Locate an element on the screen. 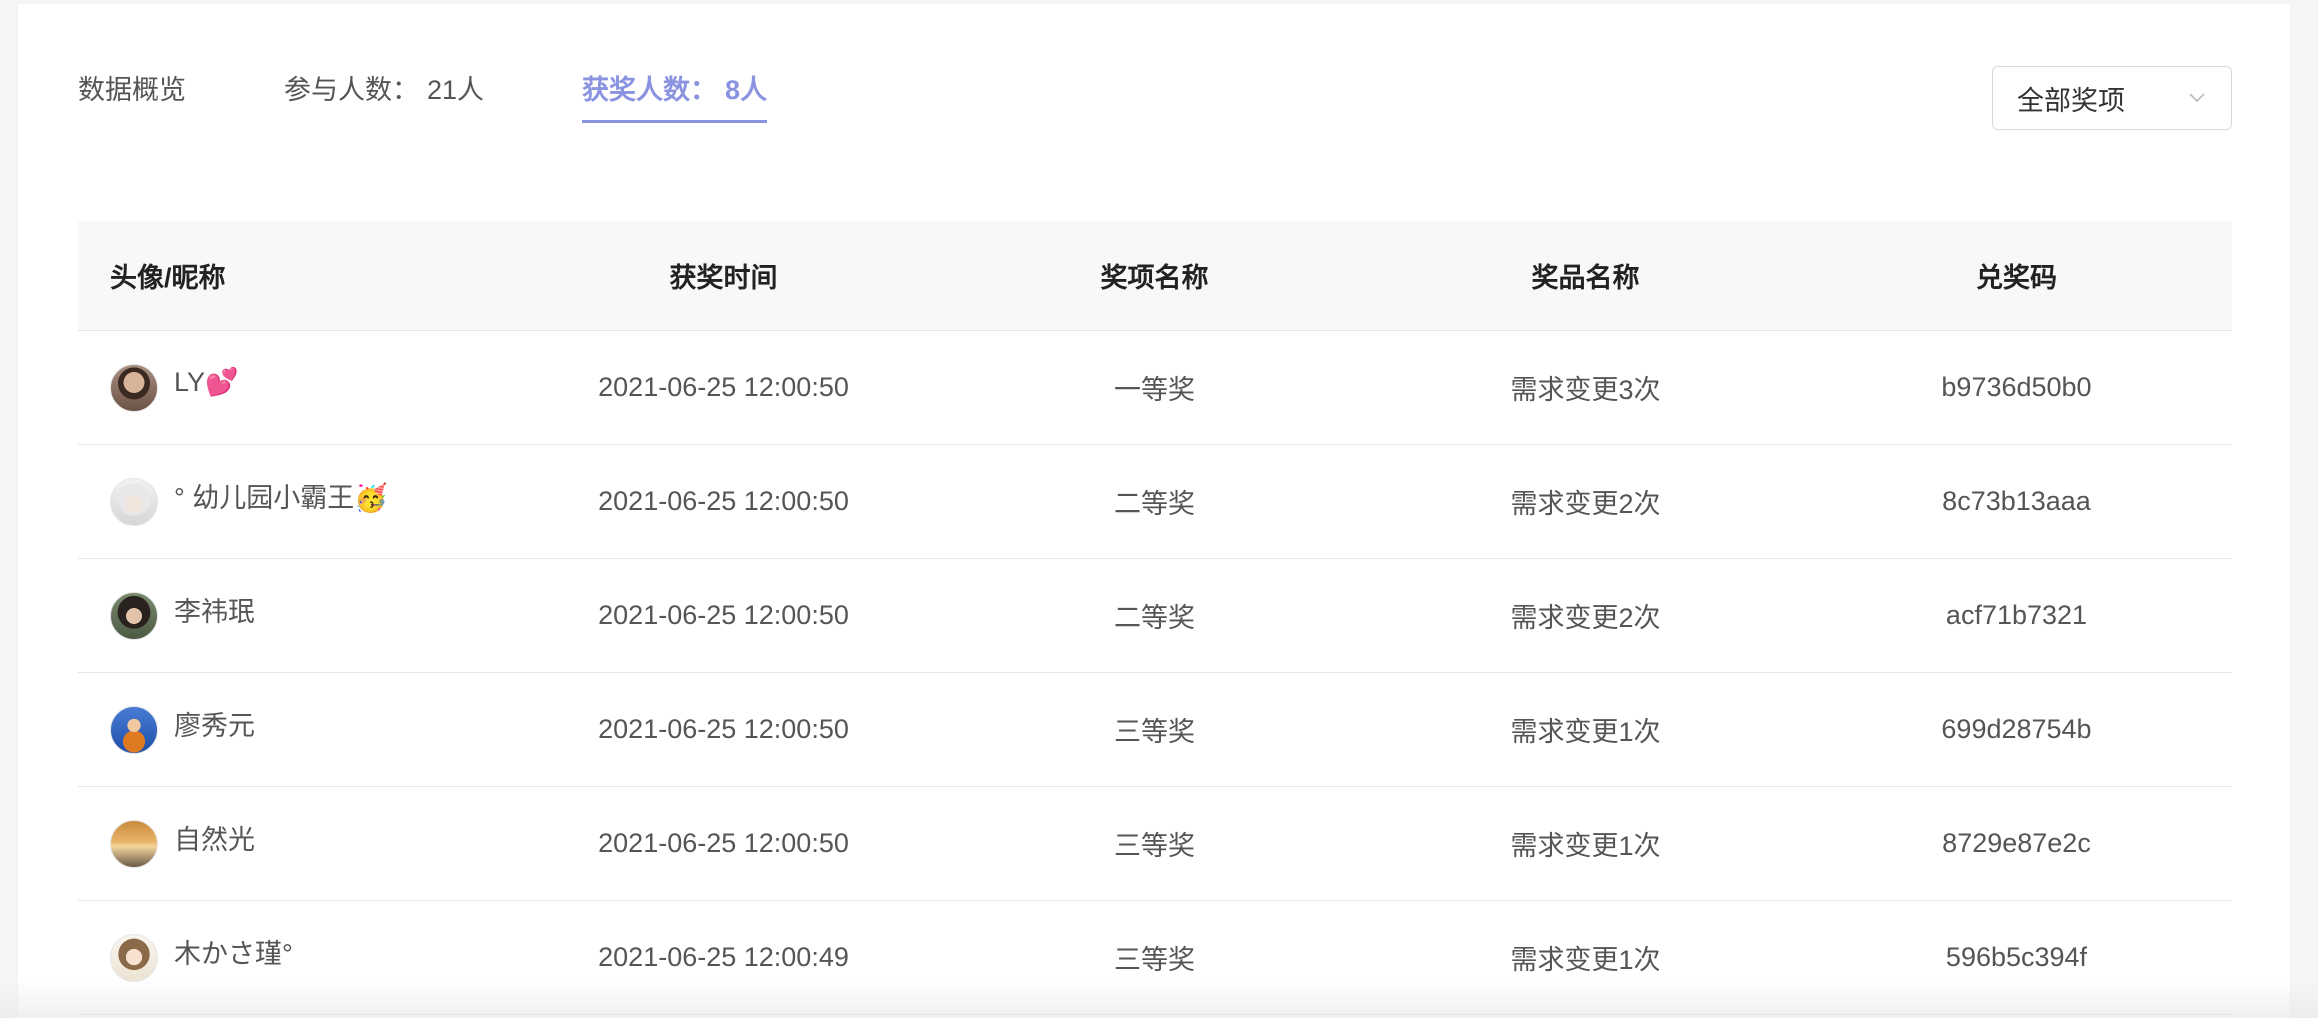 This screenshot has height=1018, width=2318. nickname: 廖秀元 is located at coordinates (214, 726).